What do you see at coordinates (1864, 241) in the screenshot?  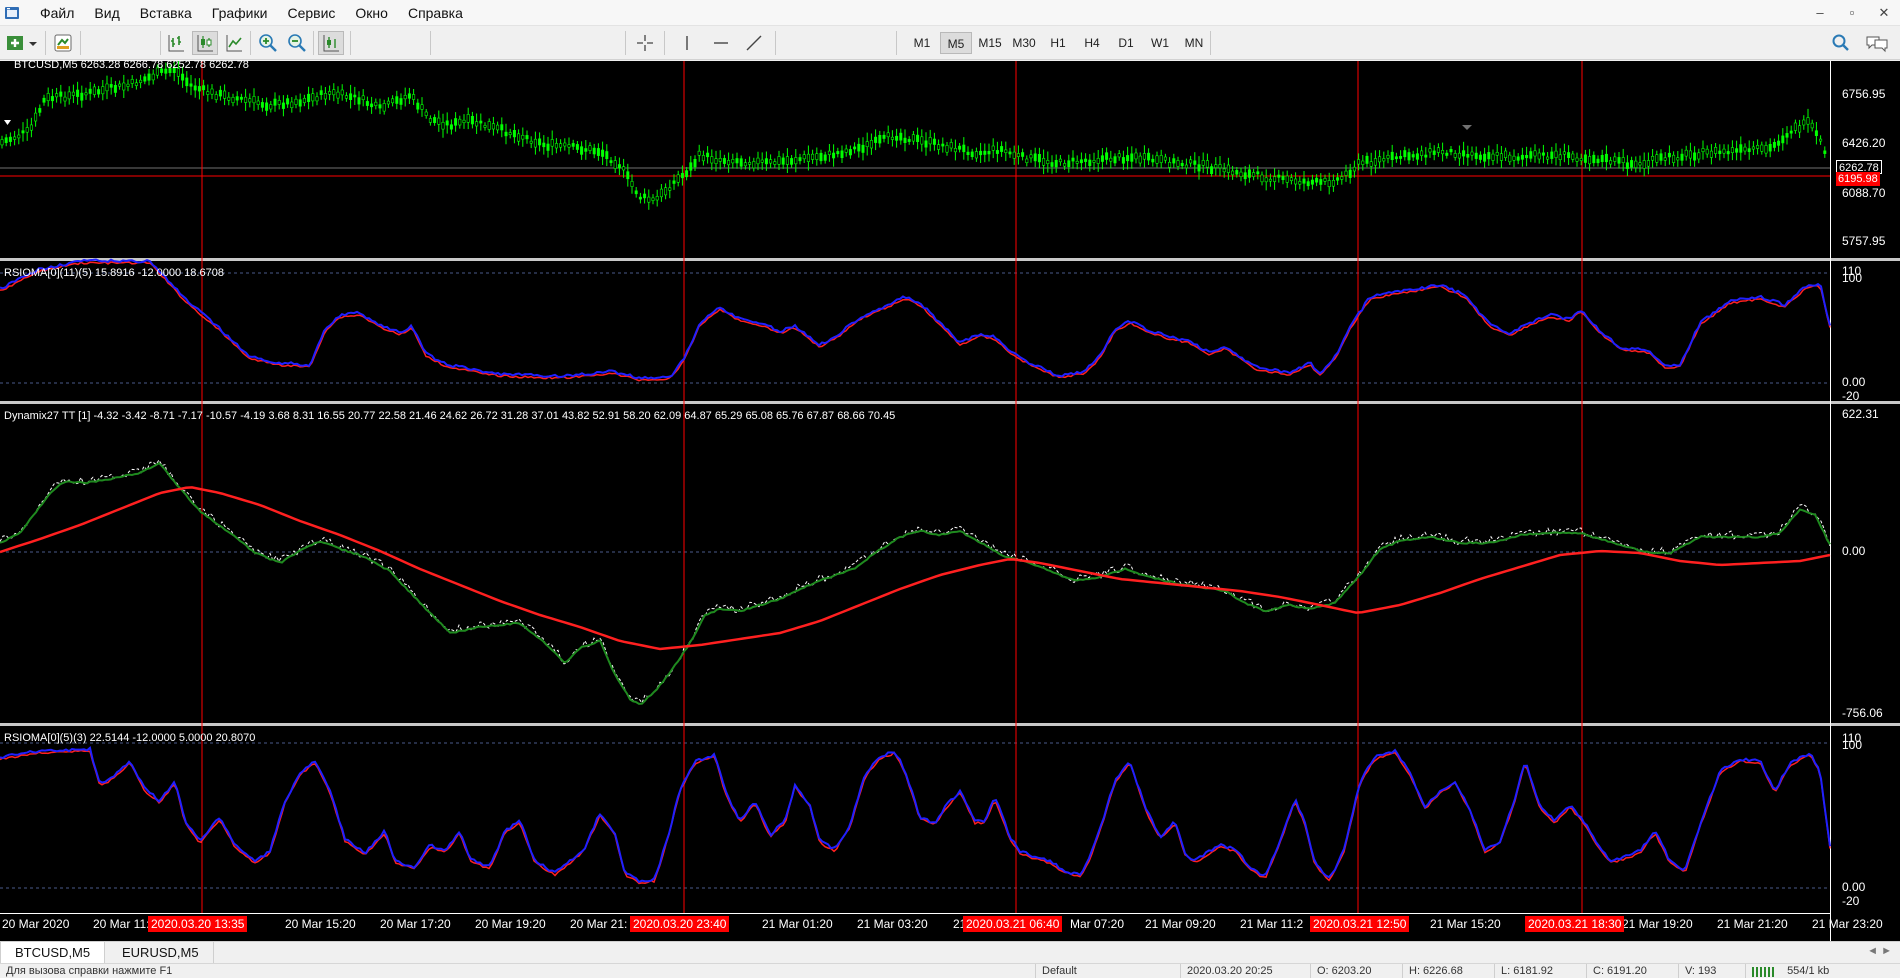 I see `price-axis-label: 5757.95` at bounding box center [1864, 241].